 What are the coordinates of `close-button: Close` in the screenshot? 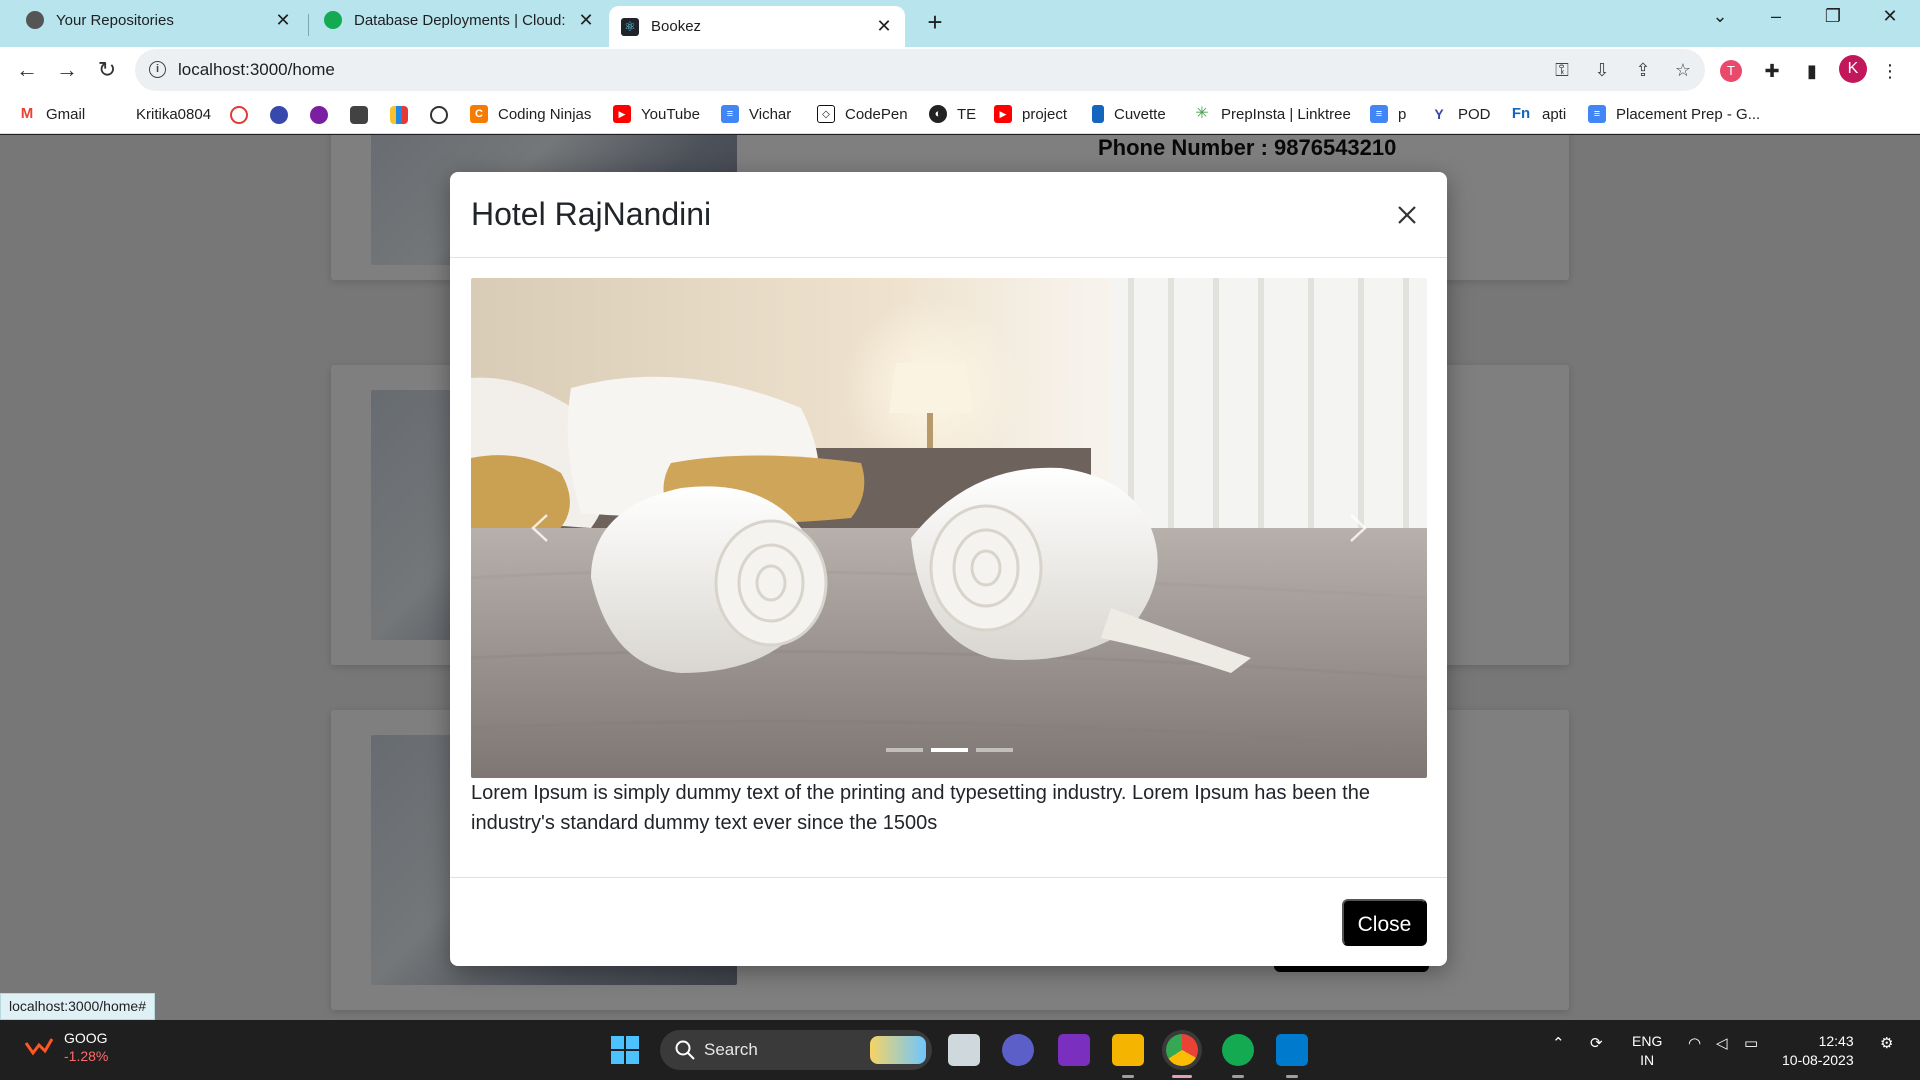 It's located at (1384, 922).